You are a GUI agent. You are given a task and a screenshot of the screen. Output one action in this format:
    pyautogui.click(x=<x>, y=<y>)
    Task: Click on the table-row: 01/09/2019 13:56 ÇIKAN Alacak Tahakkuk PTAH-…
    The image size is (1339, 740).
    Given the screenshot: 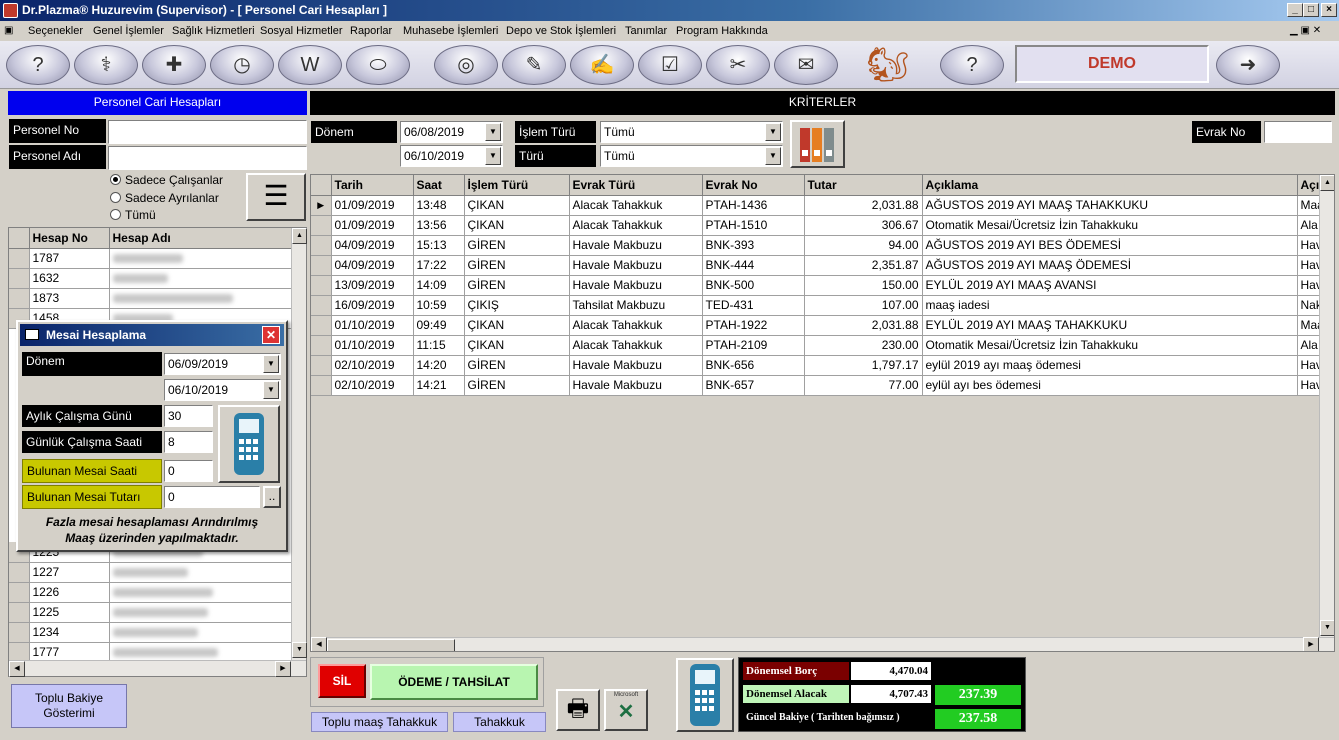 What is the action you would take?
    pyautogui.click(x=815, y=225)
    